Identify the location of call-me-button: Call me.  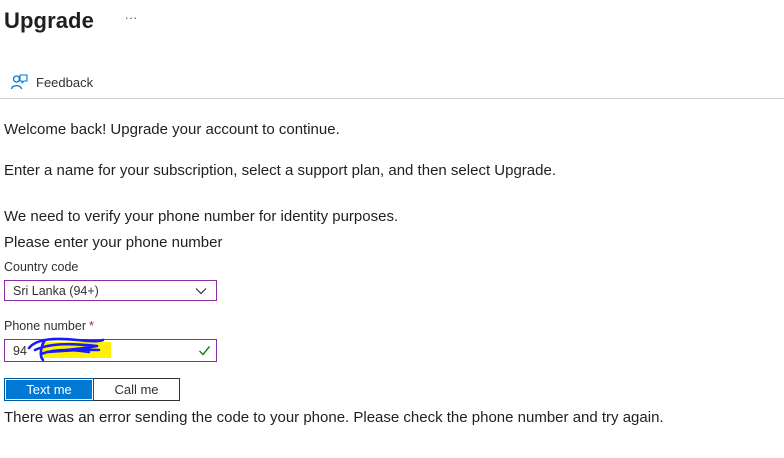
(137, 389).